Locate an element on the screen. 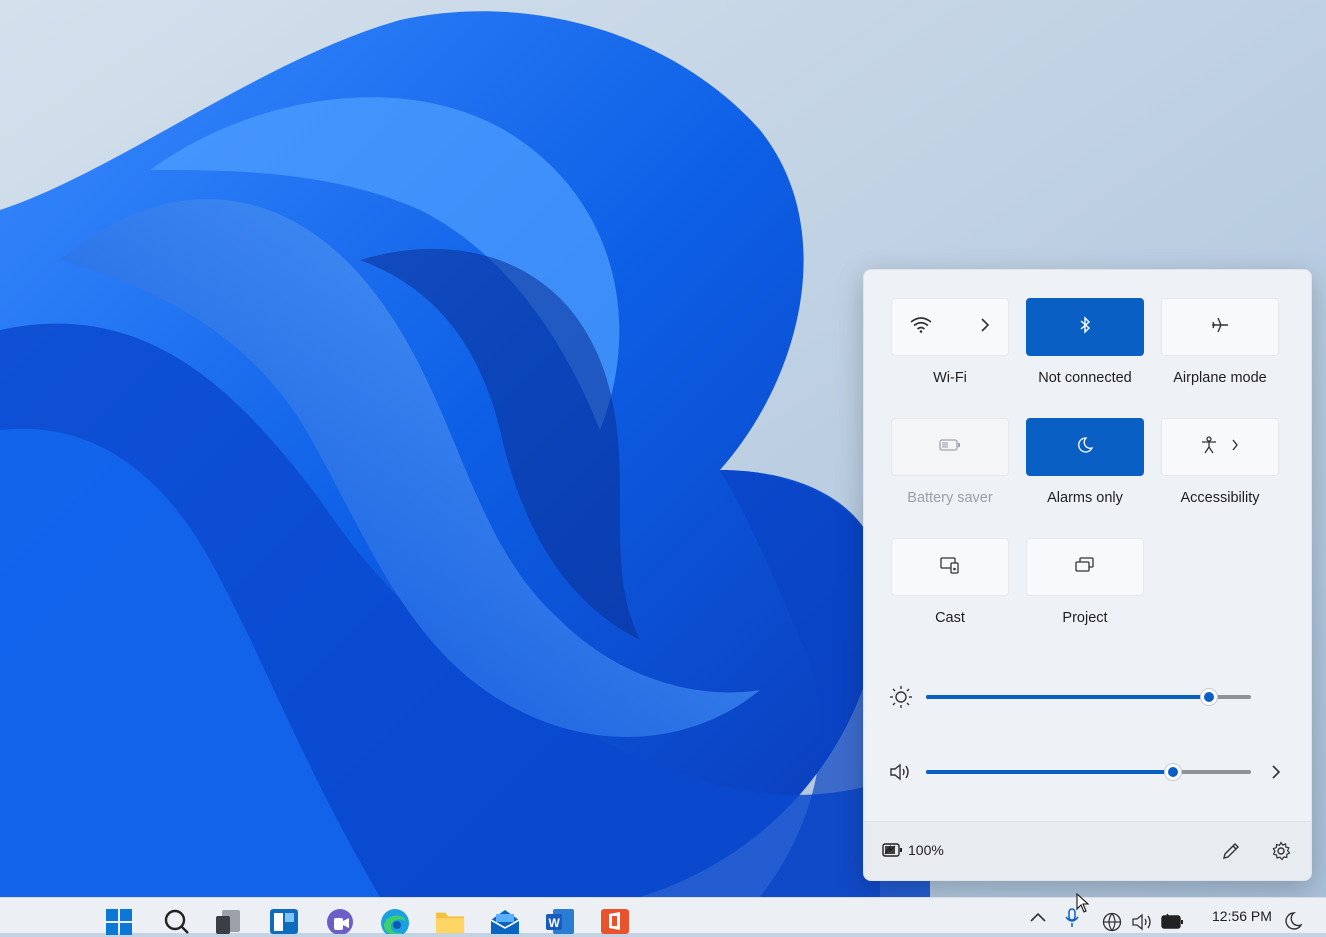 The height and width of the screenshot is (937, 1326). focus-assist-tile is located at coordinates (1085, 447).